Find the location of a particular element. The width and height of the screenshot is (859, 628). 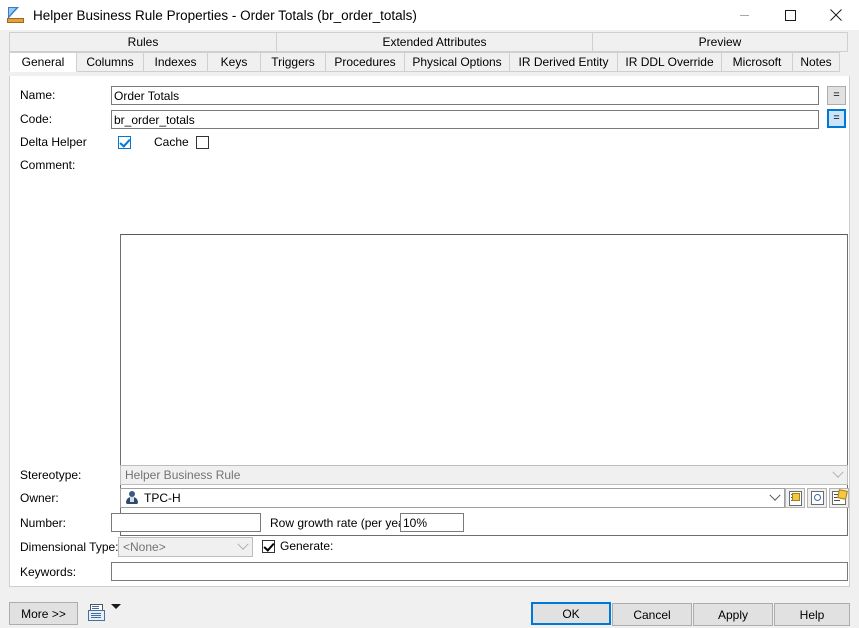

magnifier-icon is located at coordinates (817, 498).